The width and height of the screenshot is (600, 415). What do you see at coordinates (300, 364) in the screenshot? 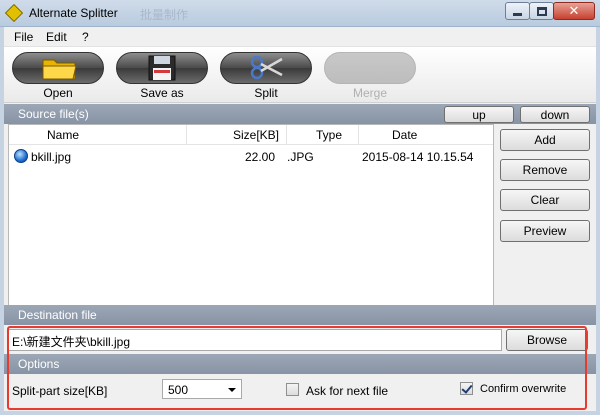
I see `options-header: Options` at bounding box center [300, 364].